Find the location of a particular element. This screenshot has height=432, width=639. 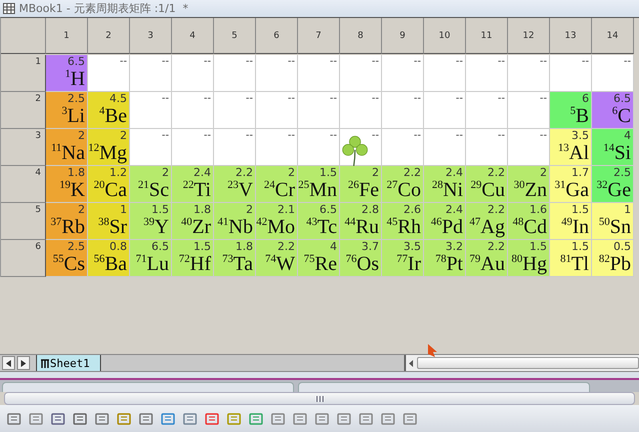

corner-cell is located at coordinates (23, 36).